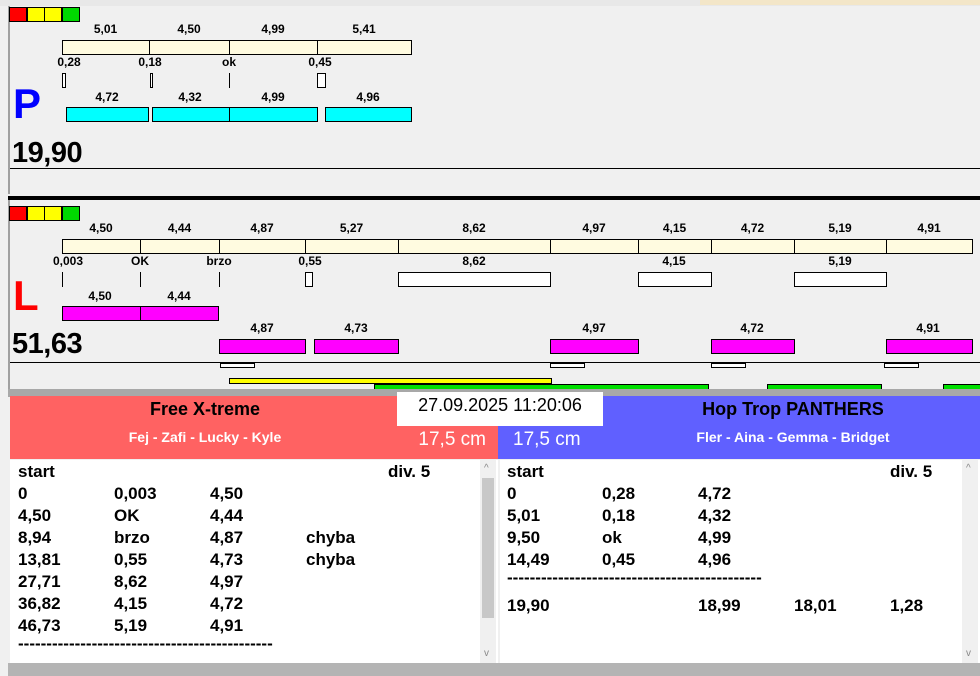  Describe the element at coordinates (273, 29) in the screenshot. I see `p-segment-label: 4,99` at that location.